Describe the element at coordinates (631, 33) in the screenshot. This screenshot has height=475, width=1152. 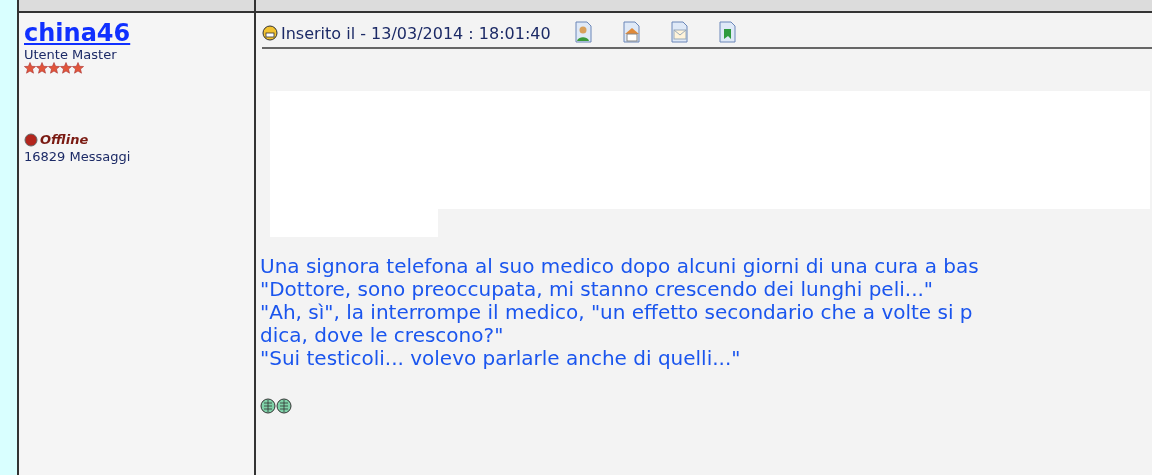
I see `home-icon` at that location.